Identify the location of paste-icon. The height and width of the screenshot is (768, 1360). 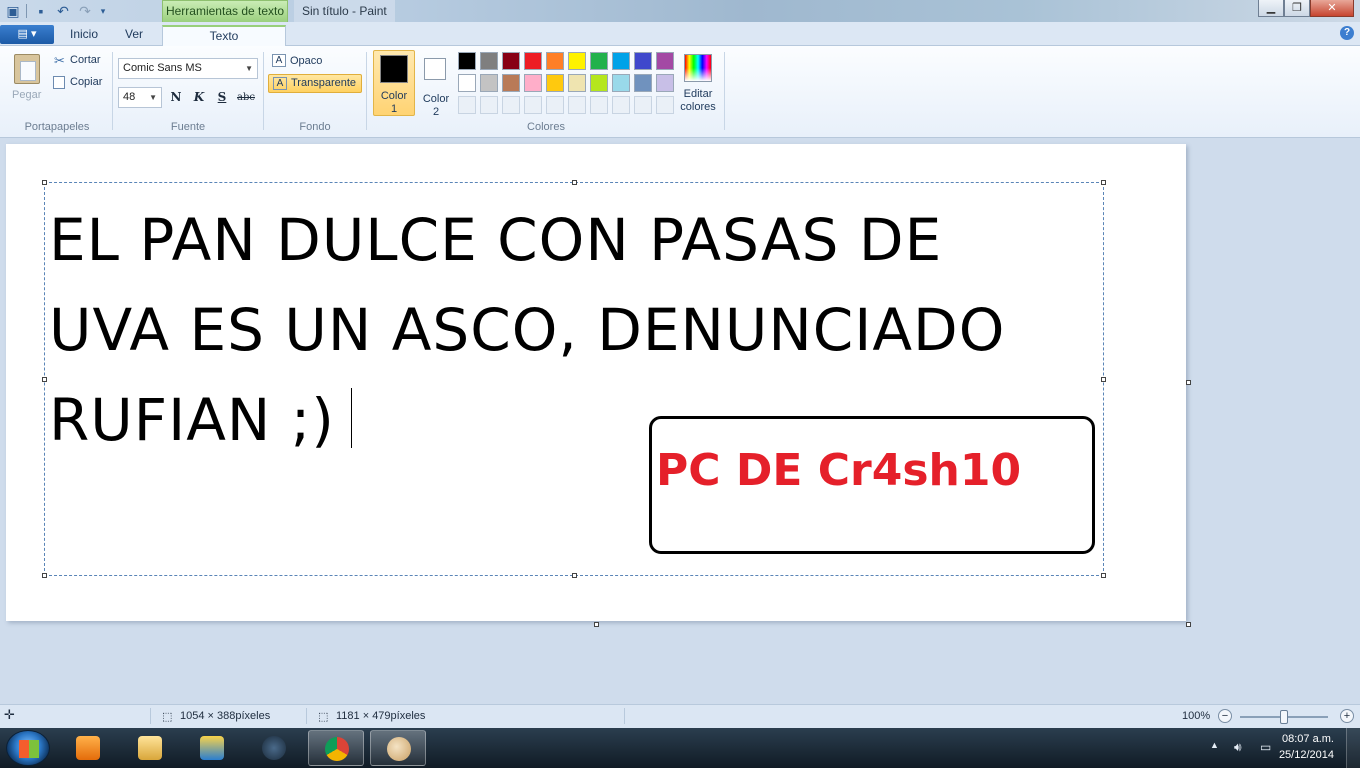
(27, 69).